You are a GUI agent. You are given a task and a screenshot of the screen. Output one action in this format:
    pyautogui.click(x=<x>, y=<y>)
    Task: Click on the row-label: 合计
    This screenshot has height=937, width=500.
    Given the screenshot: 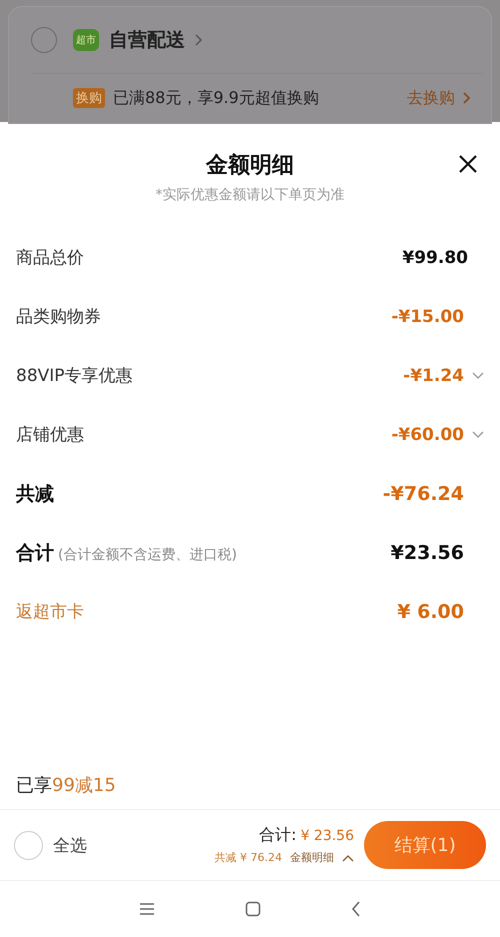 What is the action you would take?
    pyautogui.click(x=35, y=553)
    